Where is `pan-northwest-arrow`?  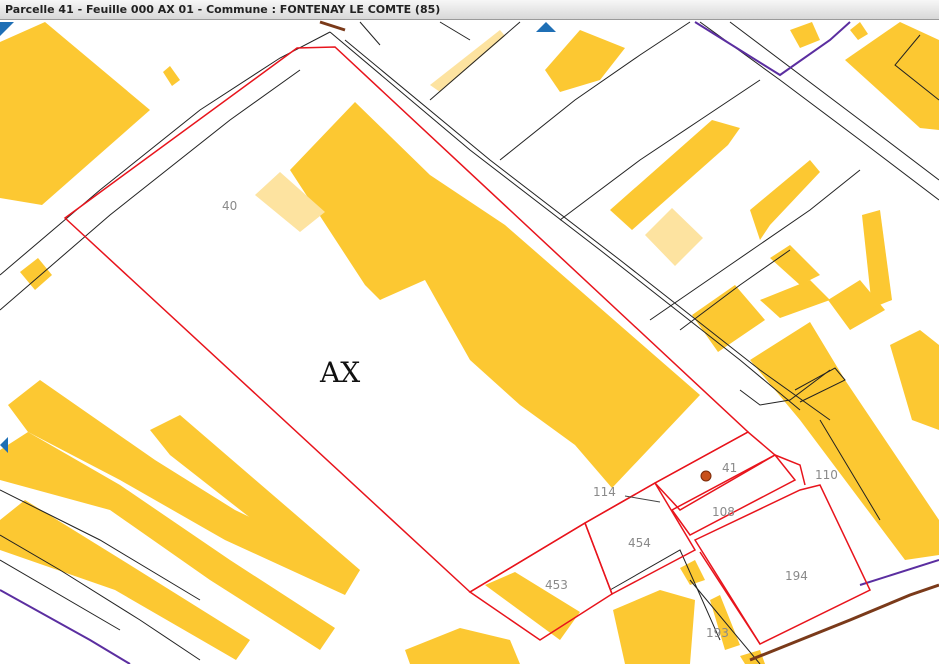 pan-northwest-arrow is located at coordinates (7, 29).